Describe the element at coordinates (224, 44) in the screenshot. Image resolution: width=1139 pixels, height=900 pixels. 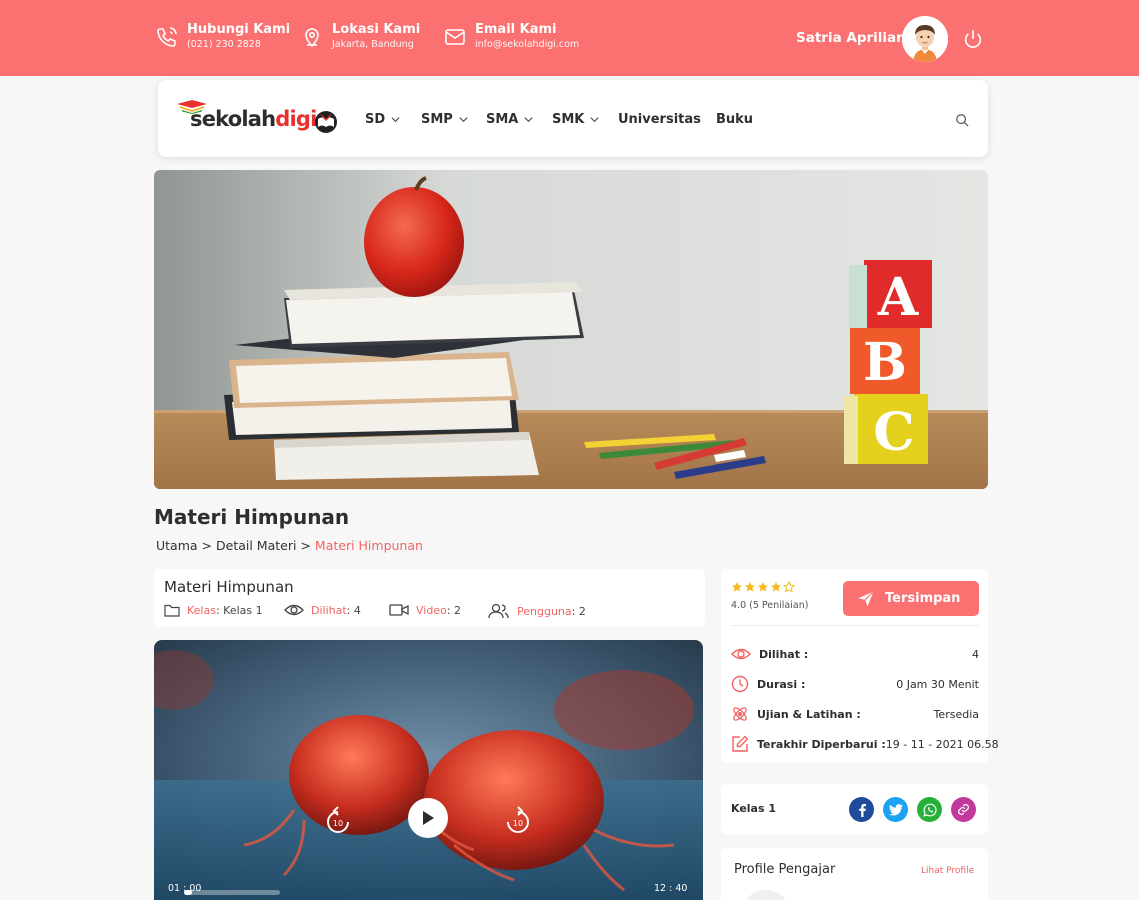
I see `contact-phone-detail: (021) 230 2828` at that location.